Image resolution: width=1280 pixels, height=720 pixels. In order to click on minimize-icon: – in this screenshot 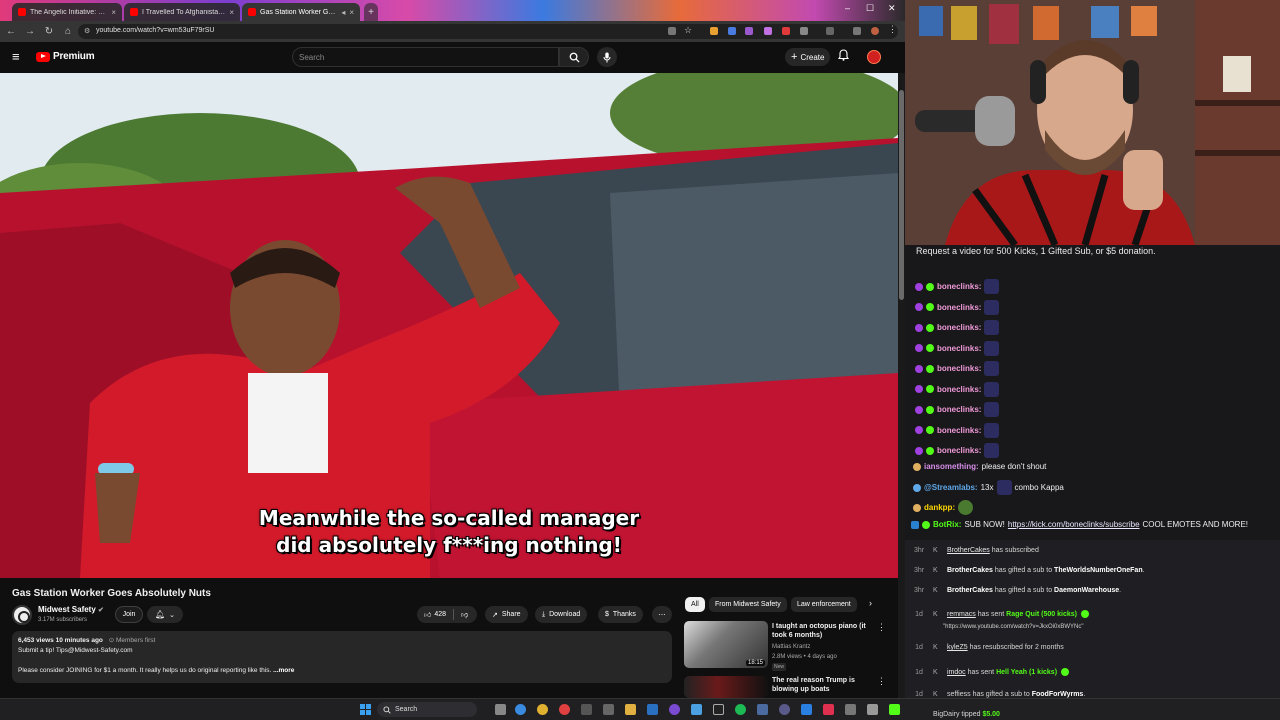, I will do `click(847, 8)`.